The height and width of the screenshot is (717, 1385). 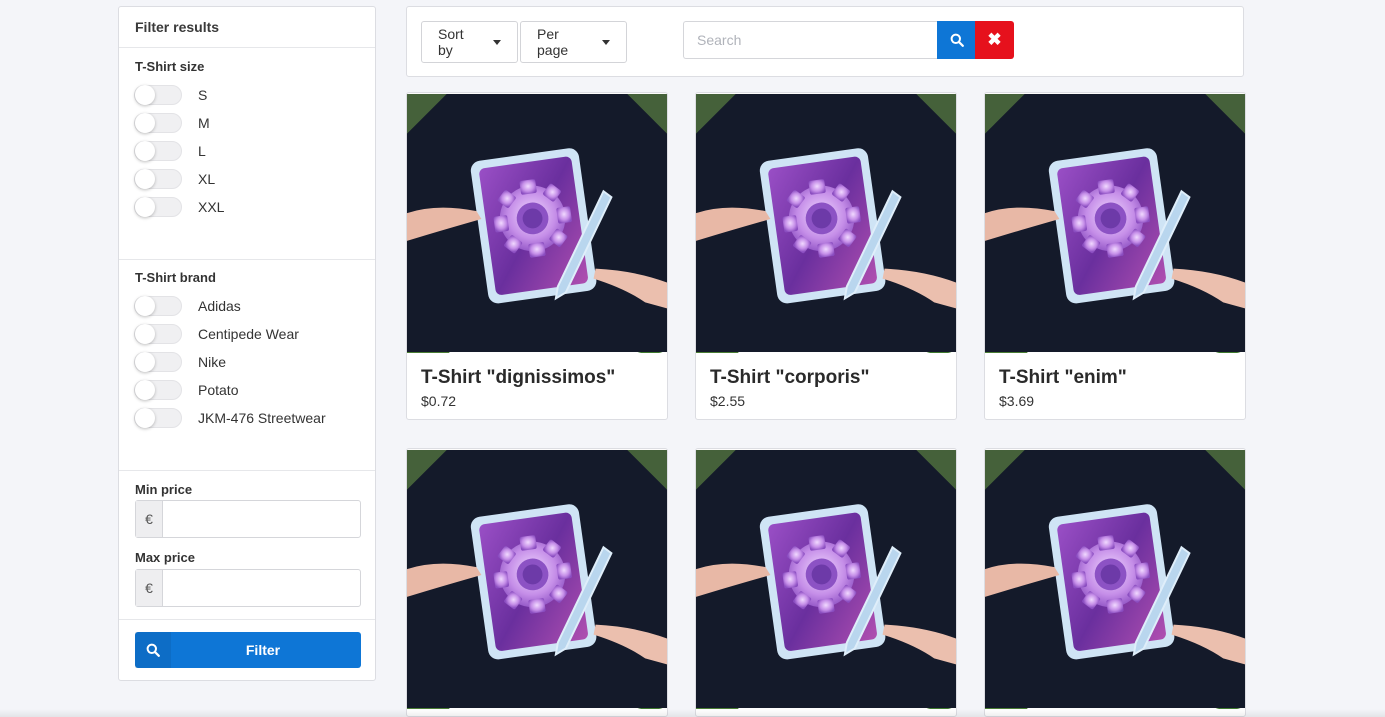 I want to click on max-price-group: €, so click(x=248, y=588).